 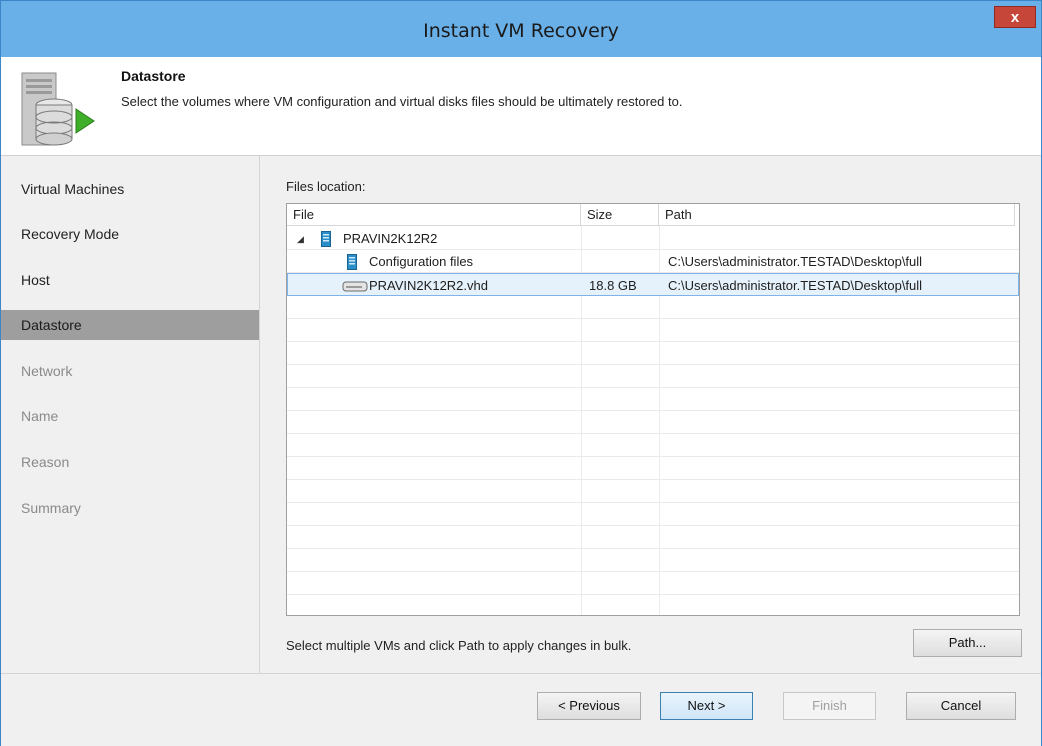 What do you see at coordinates (653, 238) in the screenshot?
I see `table-row-vm: ◢ PRAVIN2K12R2` at bounding box center [653, 238].